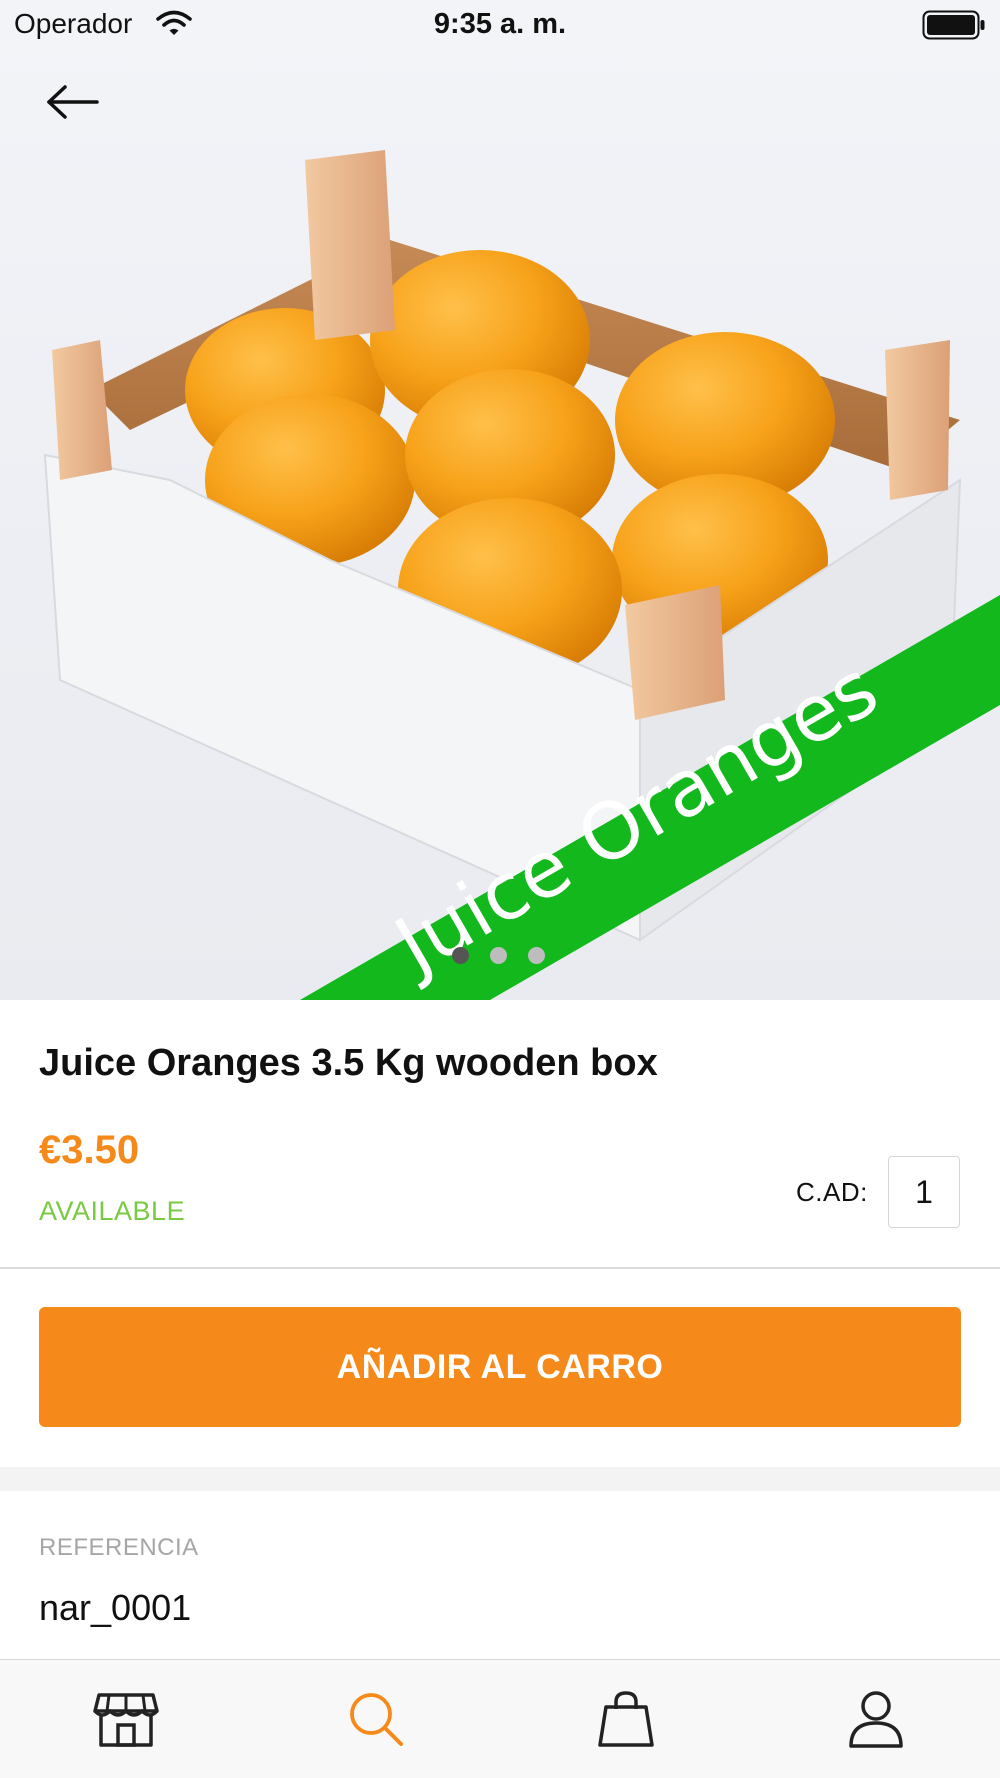 Image resolution: width=1000 pixels, height=1778 pixels. I want to click on shopping-bag-icon, so click(626, 1719).